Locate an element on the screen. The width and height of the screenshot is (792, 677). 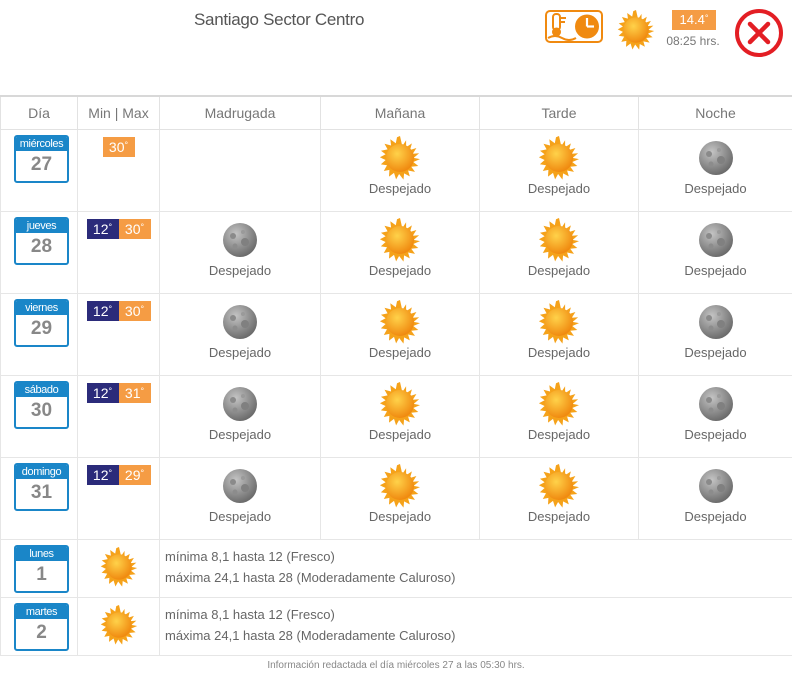
col-header-manana: Mañana is located at coordinates (400, 112).